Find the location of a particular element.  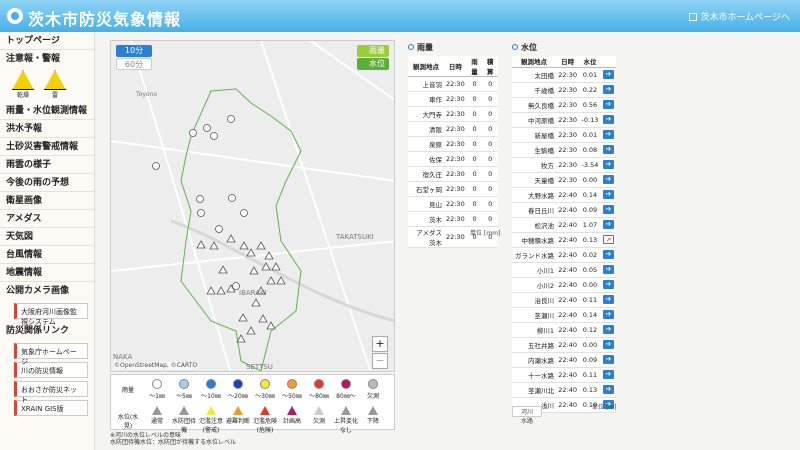

water-station: 小川2 is located at coordinates (534, 285).